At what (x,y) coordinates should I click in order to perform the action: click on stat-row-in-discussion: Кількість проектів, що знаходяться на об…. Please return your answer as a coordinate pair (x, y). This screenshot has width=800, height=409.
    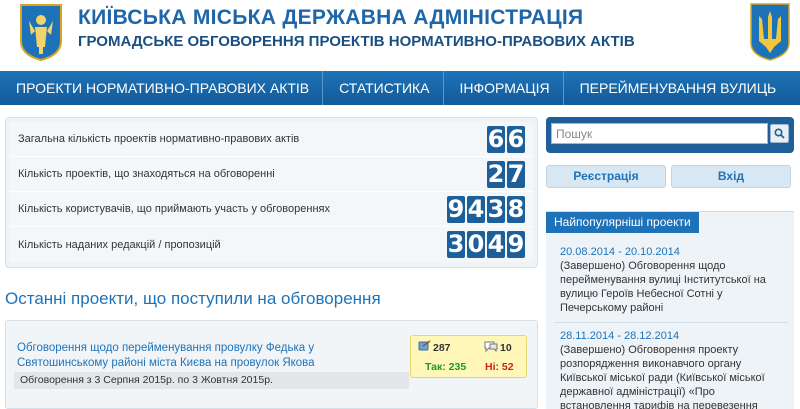
    Looking at the image, I should click on (271, 174).